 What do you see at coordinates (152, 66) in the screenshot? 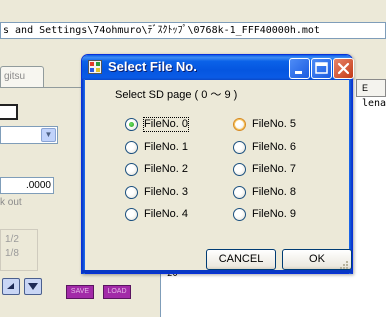
I see `dialog-title: Select File No.` at bounding box center [152, 66].